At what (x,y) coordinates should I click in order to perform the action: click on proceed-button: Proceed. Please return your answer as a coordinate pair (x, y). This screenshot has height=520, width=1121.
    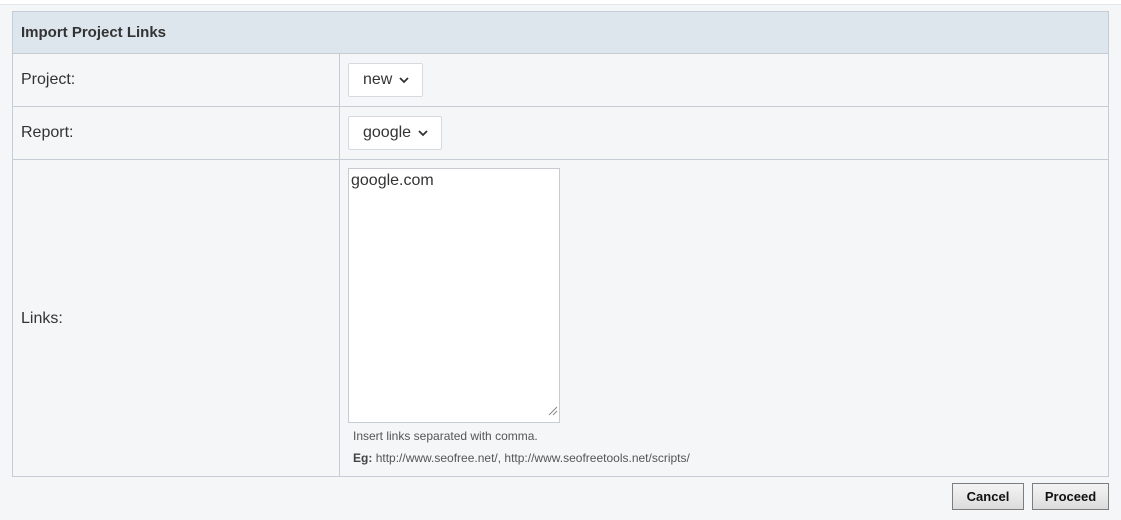
    Looking at the image, I should click on (1070, 496).